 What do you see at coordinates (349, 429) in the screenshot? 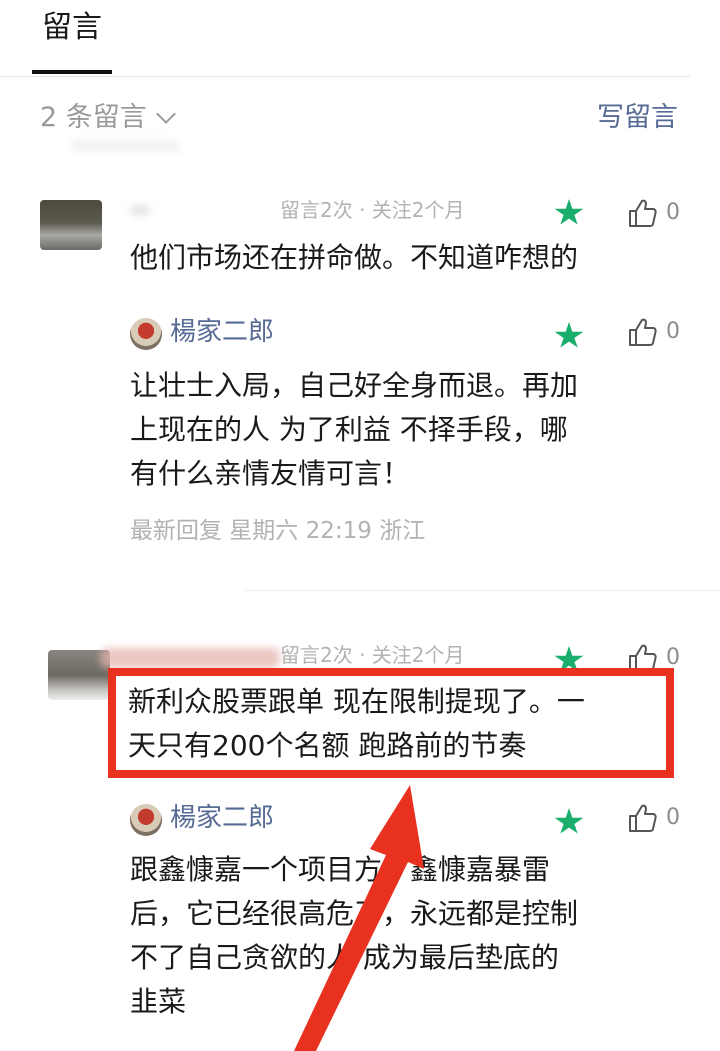
I see `reply-text-line: 上现在的人 为了利益 不择手段，哪` at bounding box center [349, 429].